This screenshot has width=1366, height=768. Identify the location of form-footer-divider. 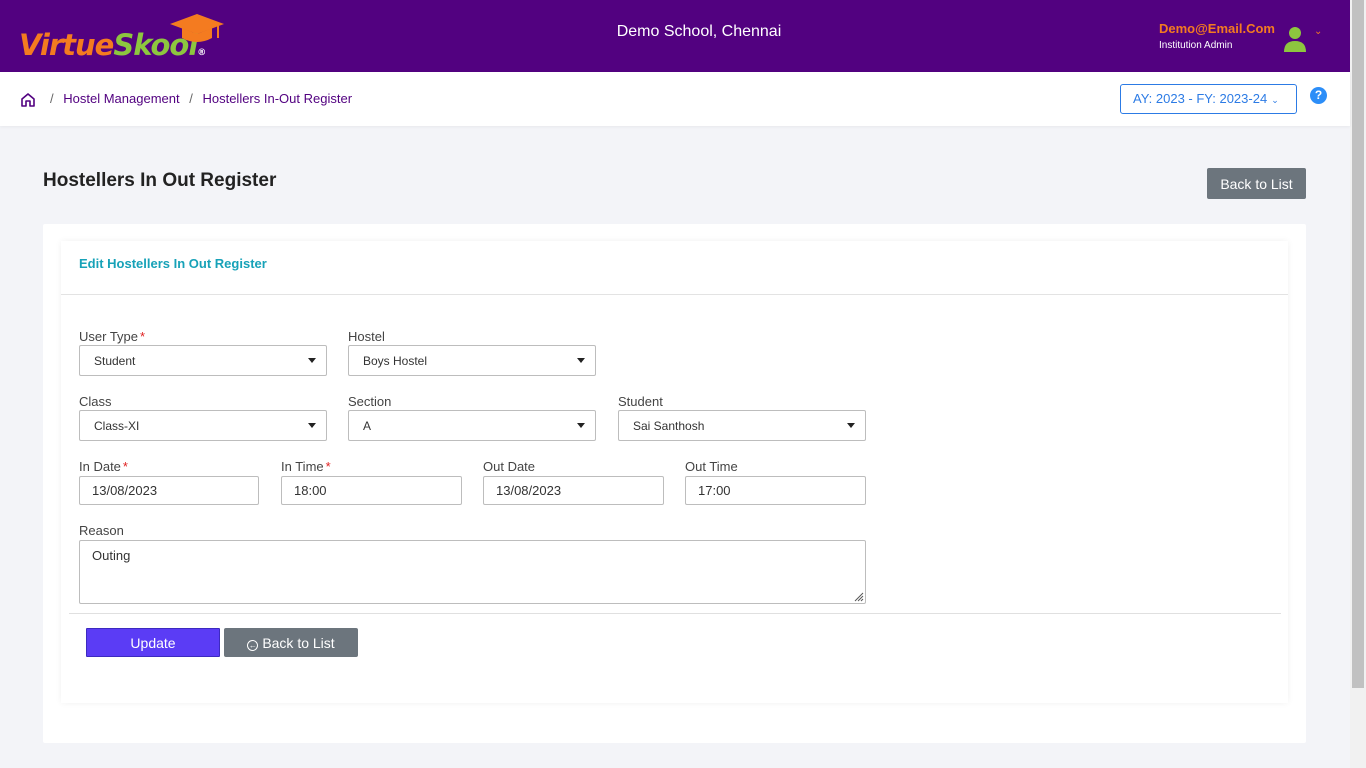
(675, 613).